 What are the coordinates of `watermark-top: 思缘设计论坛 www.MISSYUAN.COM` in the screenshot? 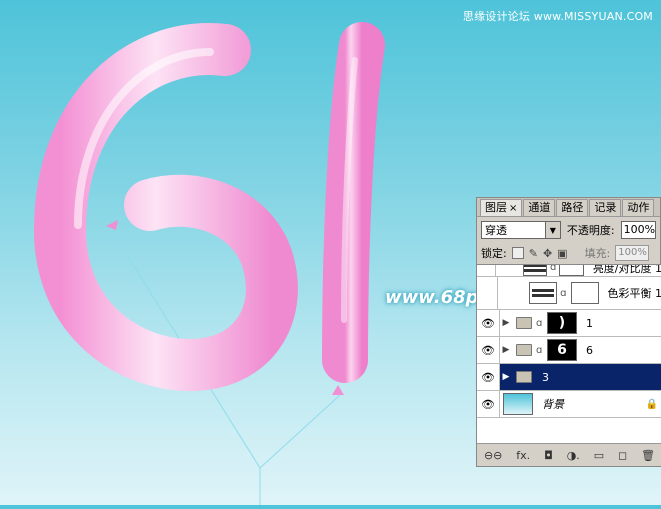 It's located at (558, 16).